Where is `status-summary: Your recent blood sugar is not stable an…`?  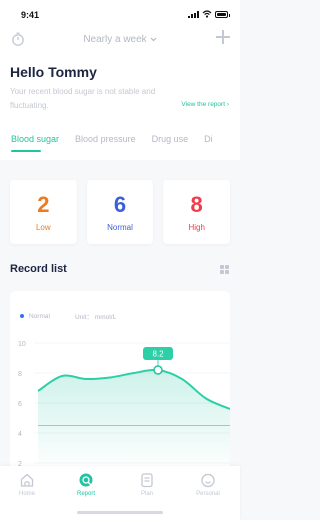
status-summary: Your recent blood sugar is not stable an… is located at coordinates (83, 98).